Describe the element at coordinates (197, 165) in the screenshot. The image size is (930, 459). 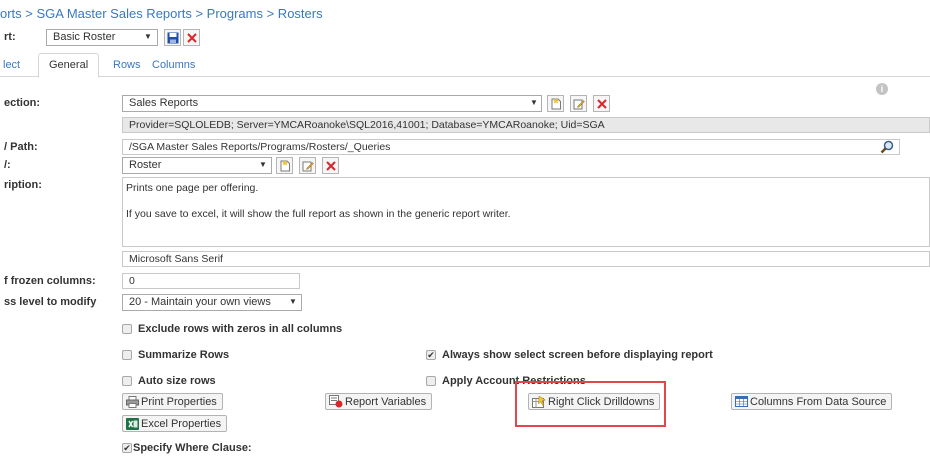
I see `query-select: Roster ▼` at that location.